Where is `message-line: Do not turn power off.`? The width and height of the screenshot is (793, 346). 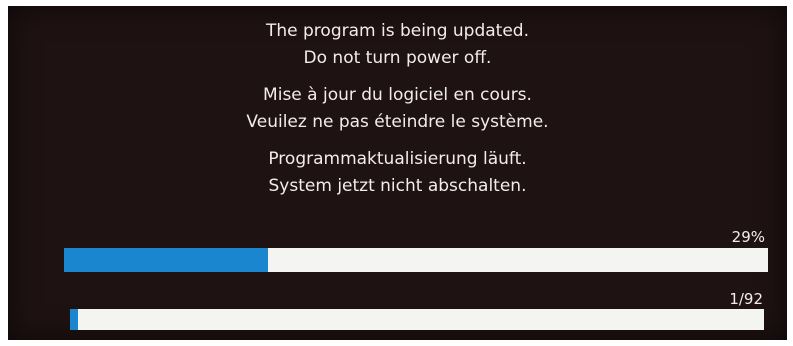
message-line: Do not turn power off. is located at coordinates (397, 58).